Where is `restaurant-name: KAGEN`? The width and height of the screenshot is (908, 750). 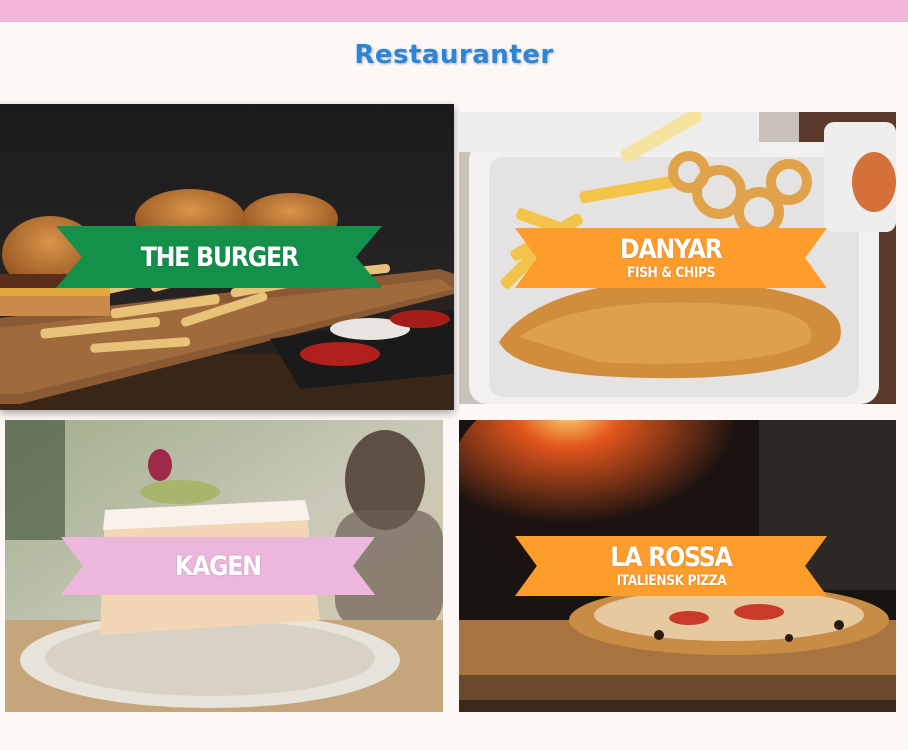 restaurant-name: KAGEN is located at coordinates (218, 566).